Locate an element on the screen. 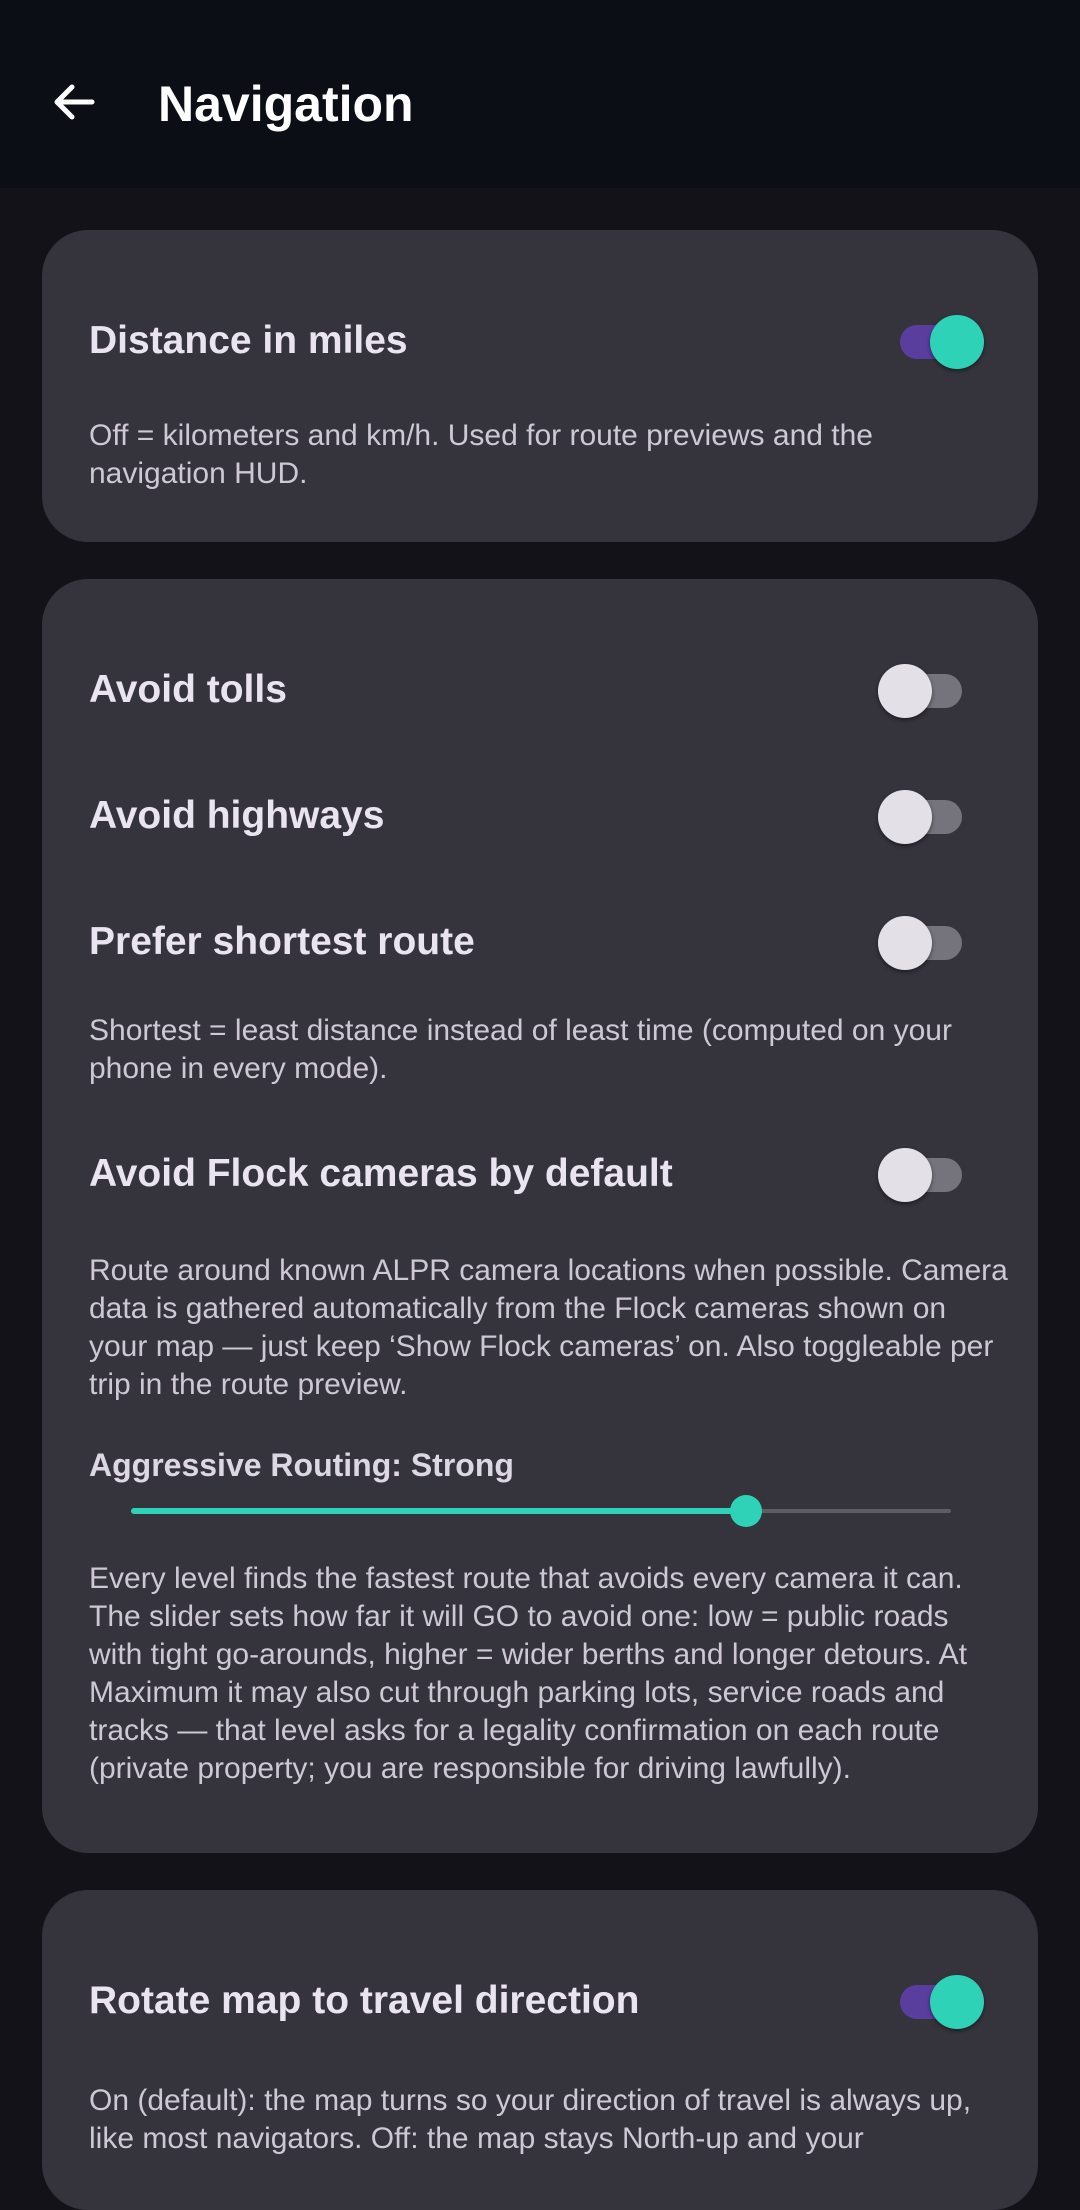 The width and height of the screenshot is (1080, 2210). avoid-flock-cameras-switch is located at coordinates (920, 1175).